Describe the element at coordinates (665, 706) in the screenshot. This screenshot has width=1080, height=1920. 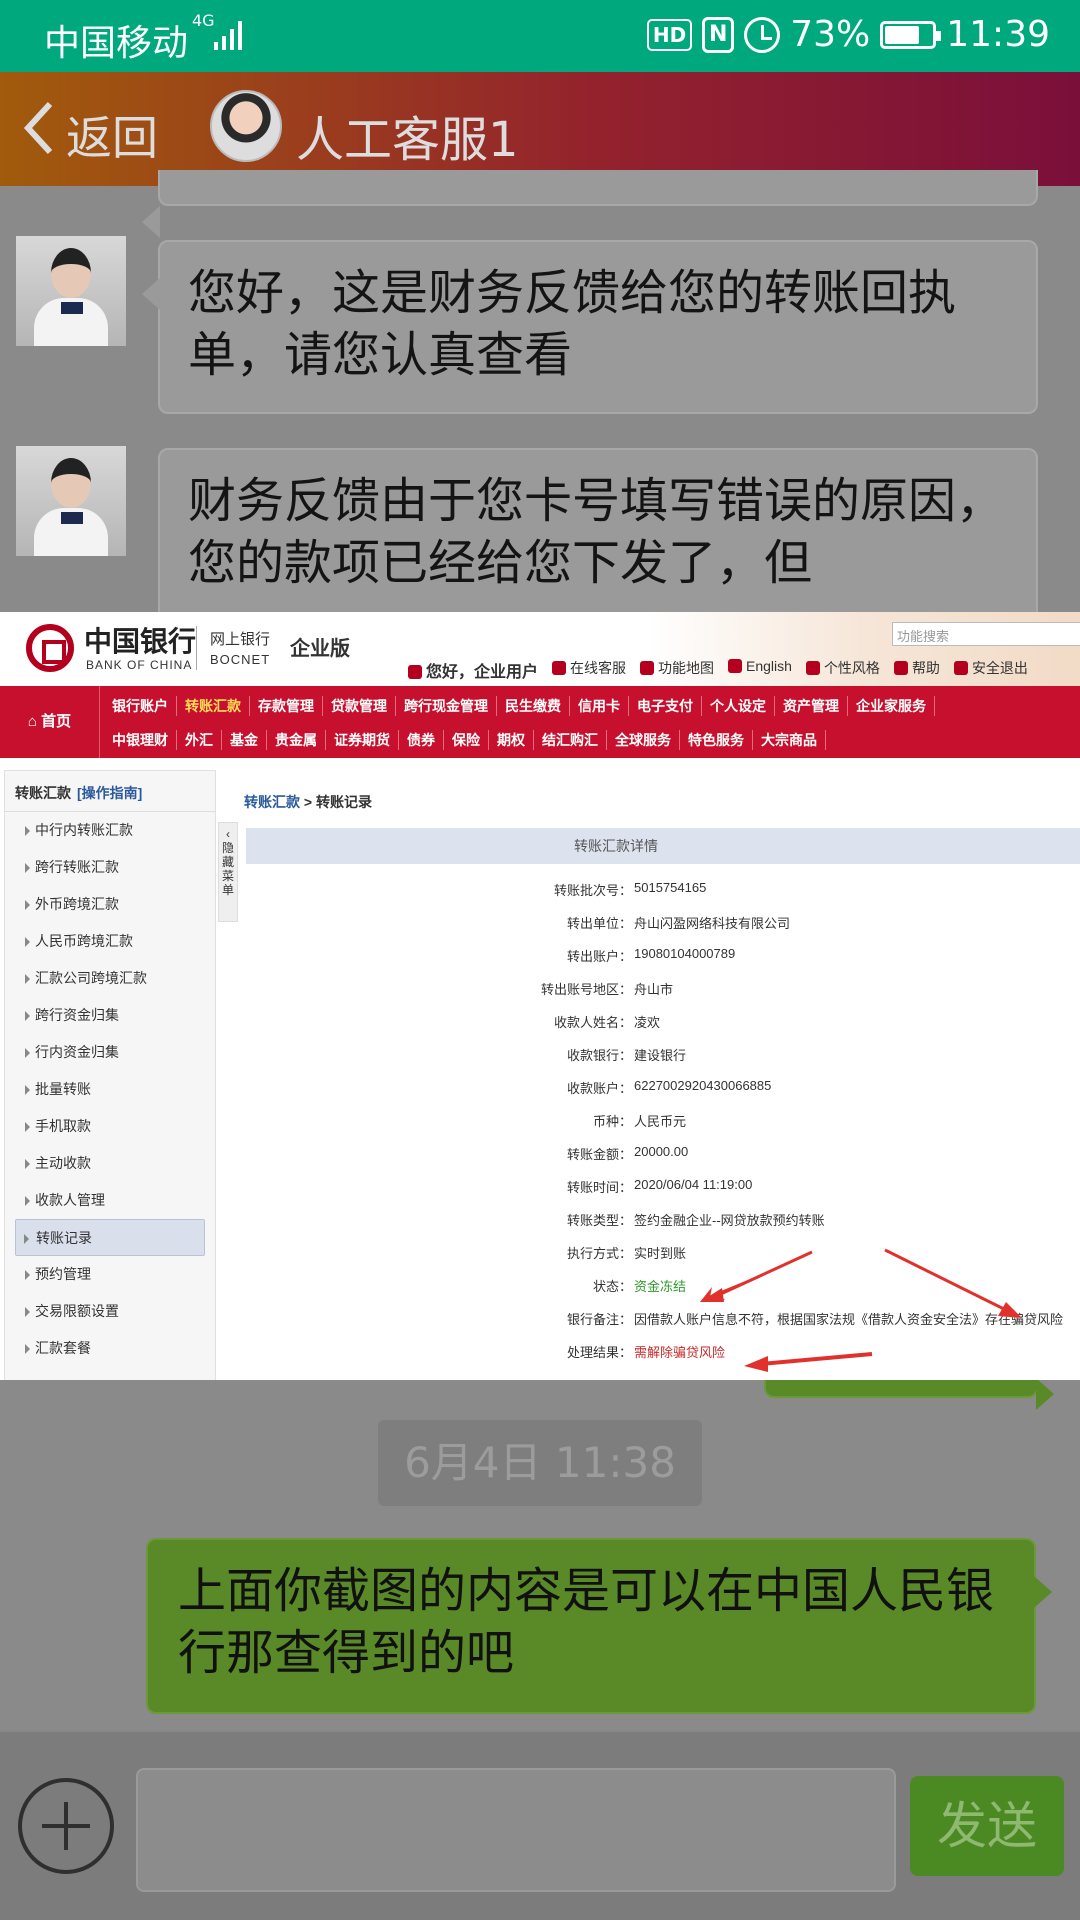
I see `nav_row1-item: 电子支付` at that location.